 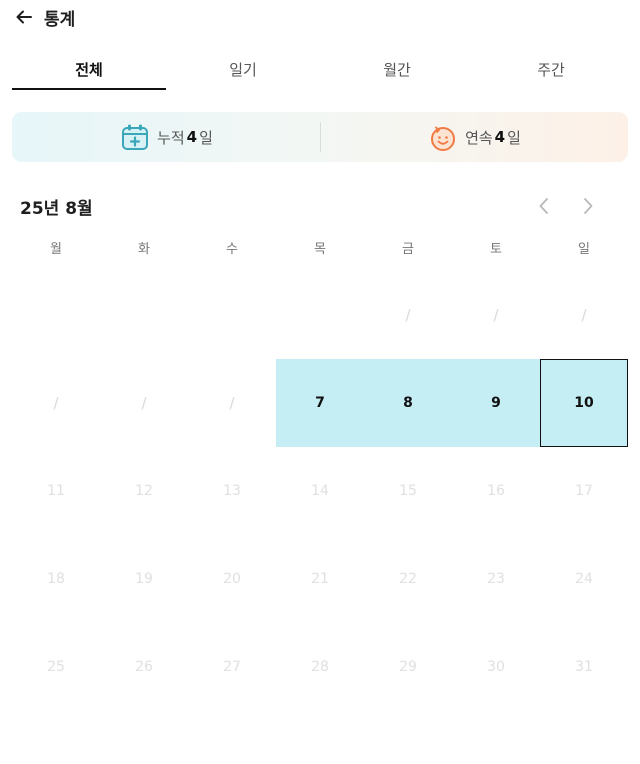 I want to click on weekday-label: 수, so click(x=232, y=249).